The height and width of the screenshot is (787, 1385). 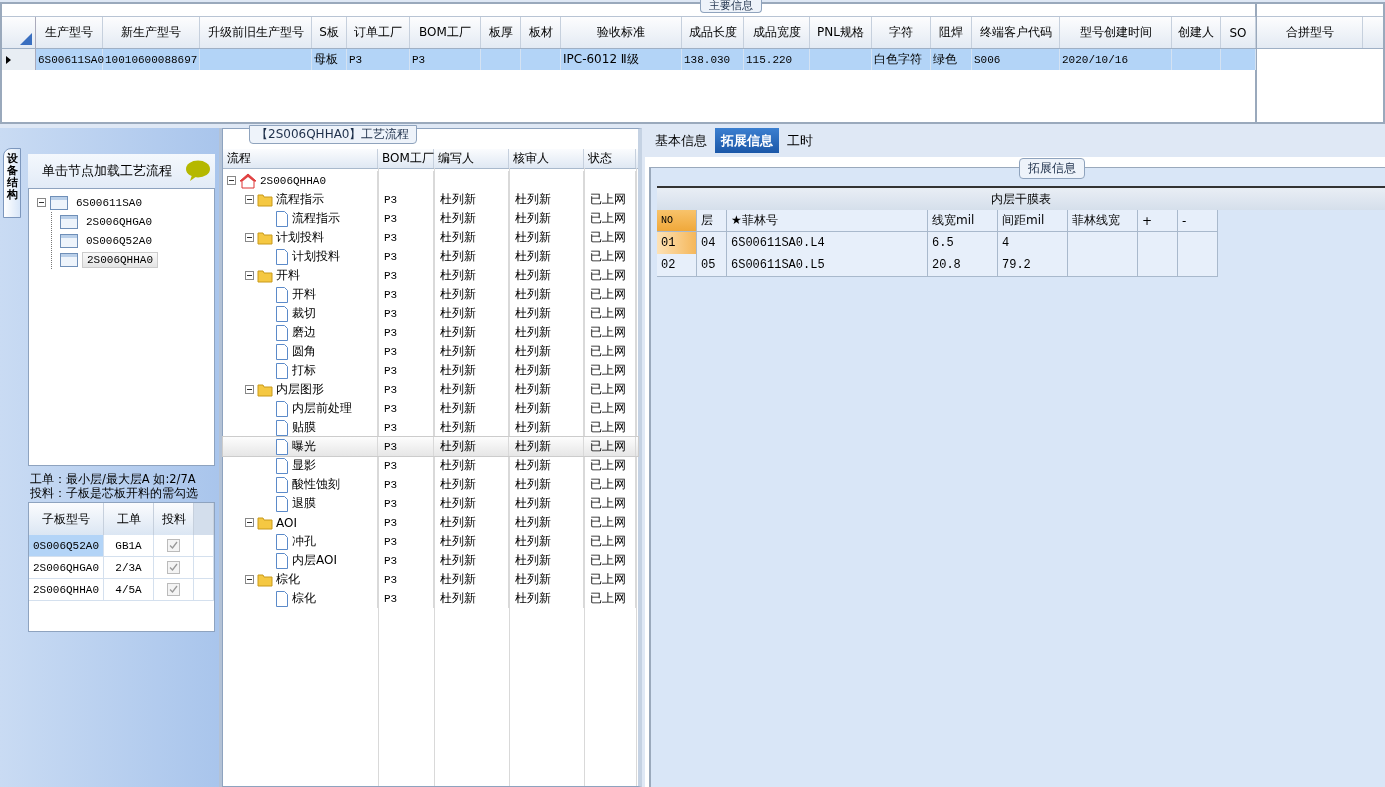 What do you see at coordinates (841, 32) in the screenshot?
I see `column-header: PNL规格` at bounding box center [841, 32].